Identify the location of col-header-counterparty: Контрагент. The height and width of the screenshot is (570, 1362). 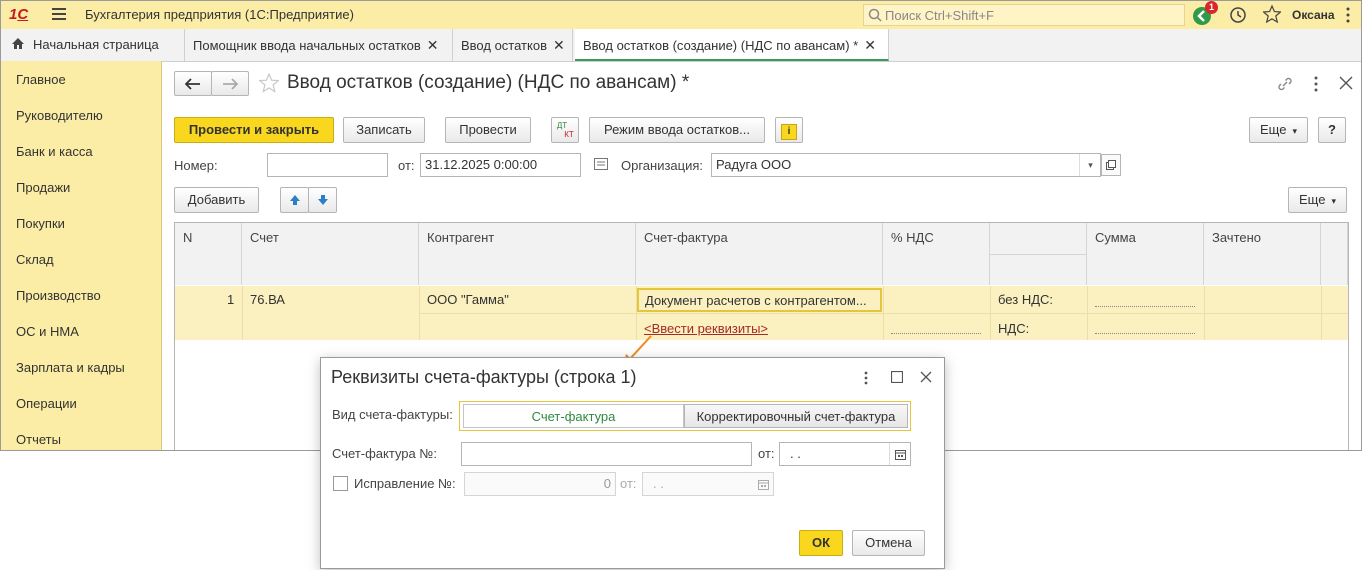
(527, 254).